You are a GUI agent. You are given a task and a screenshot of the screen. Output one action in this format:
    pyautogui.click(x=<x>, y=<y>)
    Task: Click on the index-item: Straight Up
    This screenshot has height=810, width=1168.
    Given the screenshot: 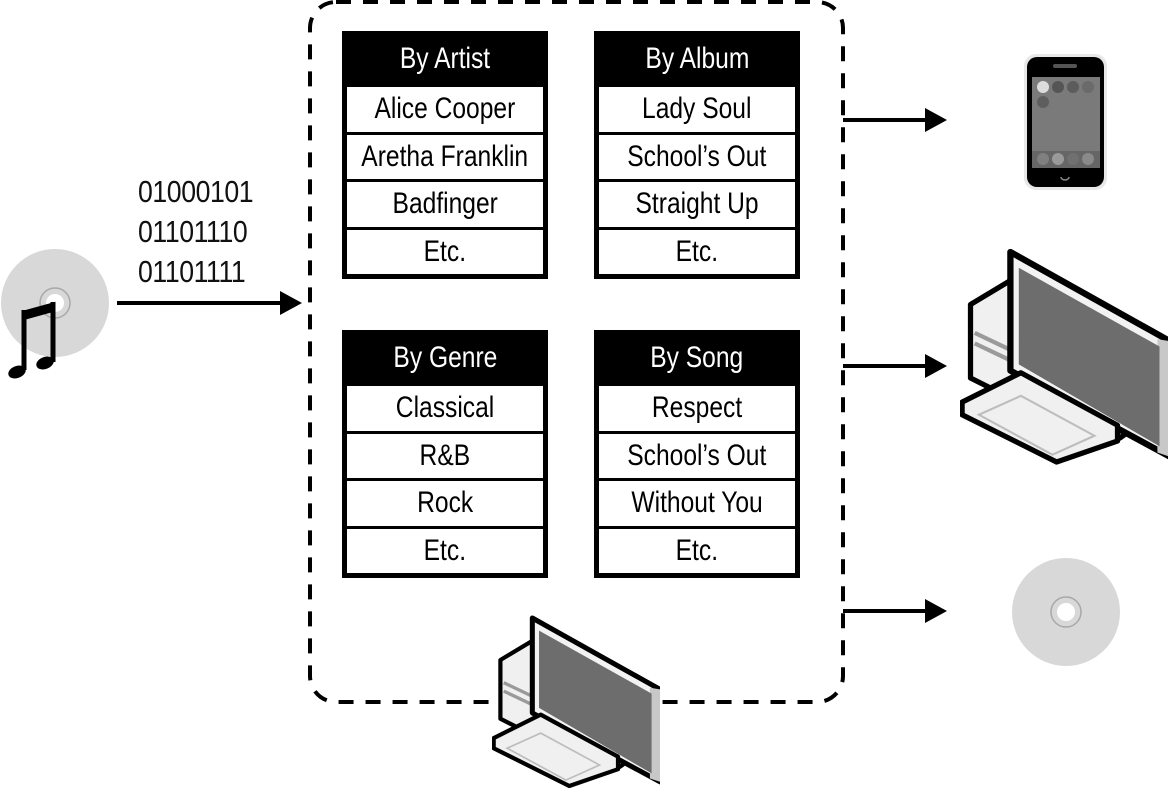 What is the action you would take?
    pyautogui.click(x=697, y=203)
    